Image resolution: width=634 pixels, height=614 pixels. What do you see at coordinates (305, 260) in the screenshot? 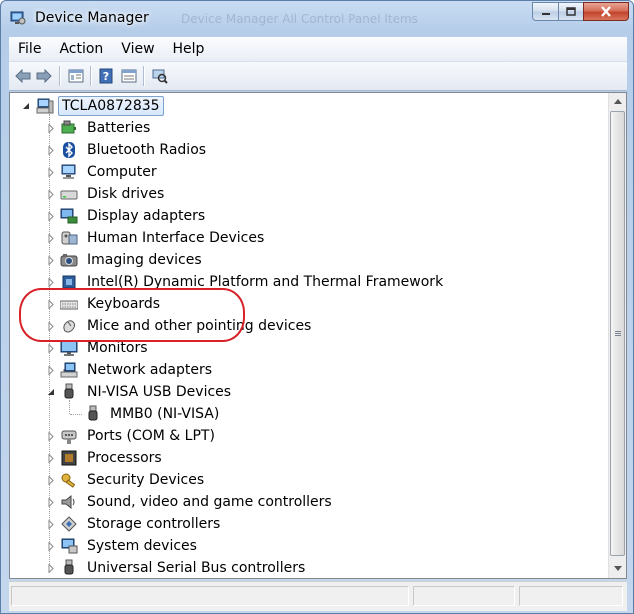
I see `tree-category-row: Imaging devices` at bounding box center [305, 260].